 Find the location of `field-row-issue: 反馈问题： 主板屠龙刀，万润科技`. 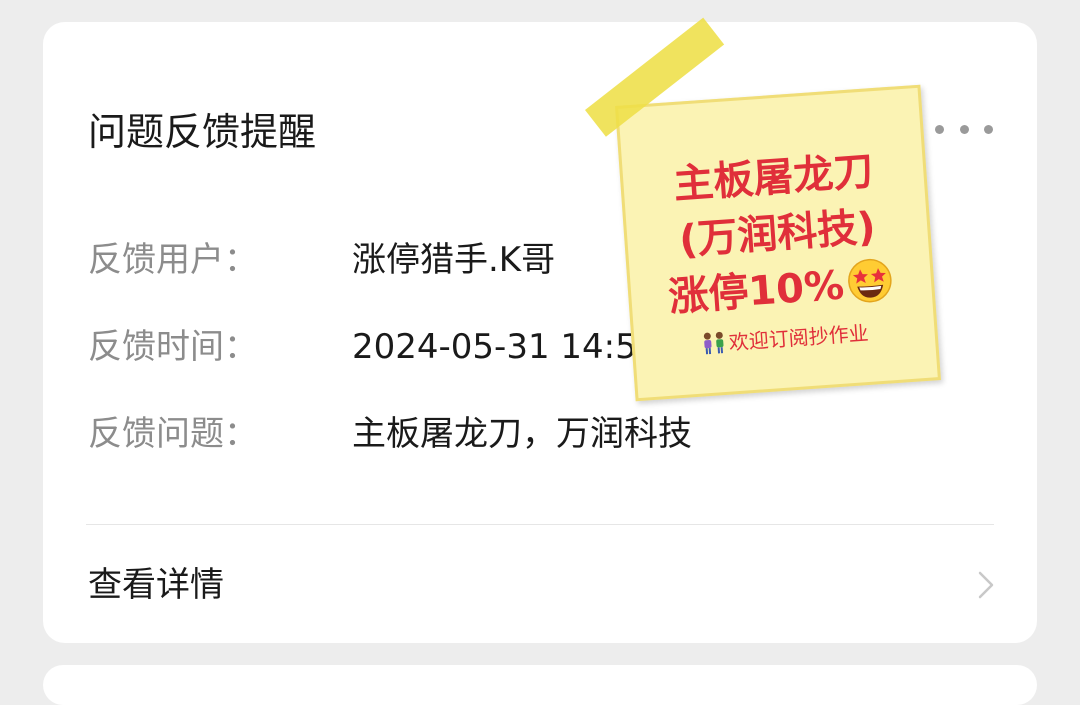

field-row-issue: 反馈问题： 主板屠龙刀，万润科技 is located at coordinates (538, 434).